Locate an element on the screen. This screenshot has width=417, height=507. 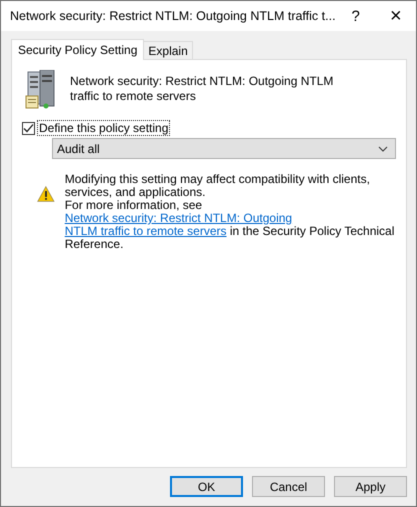
close-button: × is located at coordinates (396, 16).